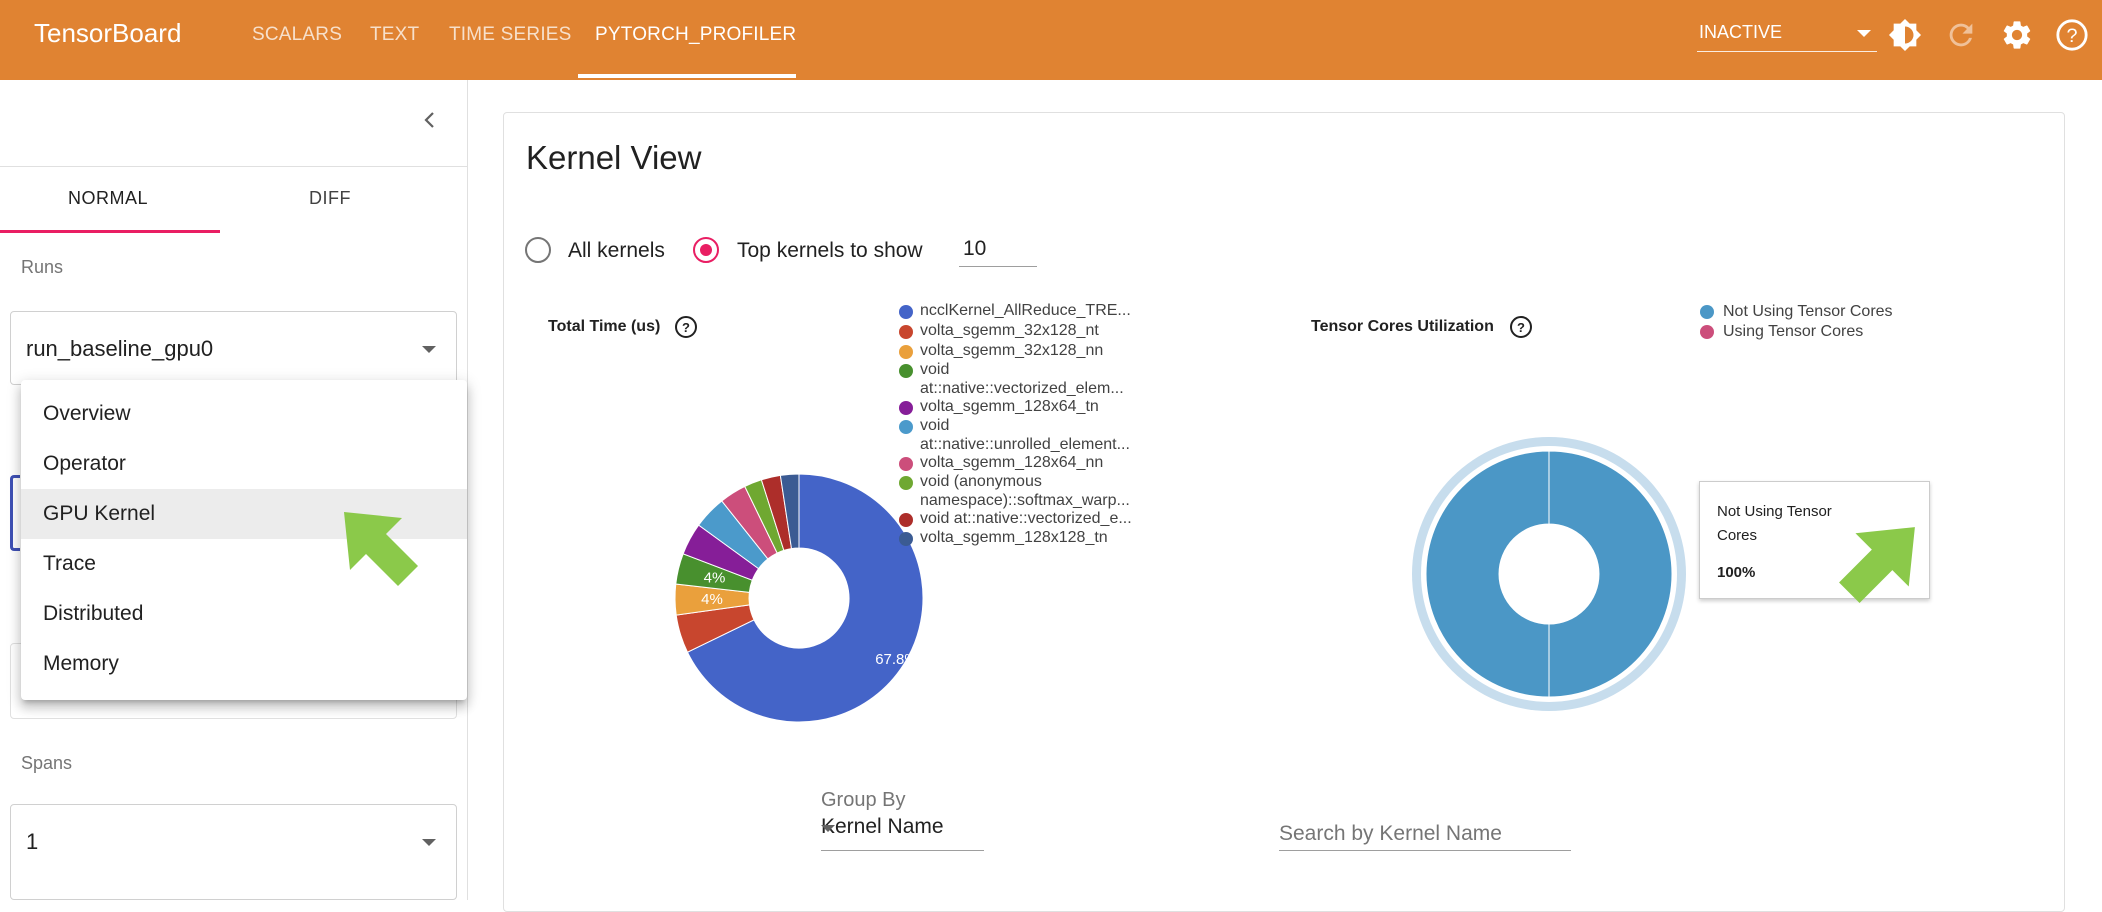  What do you see at coordinates (2017, 35) in the screenshot?
I see `settings-icon` at bounding box center [2017, 35].